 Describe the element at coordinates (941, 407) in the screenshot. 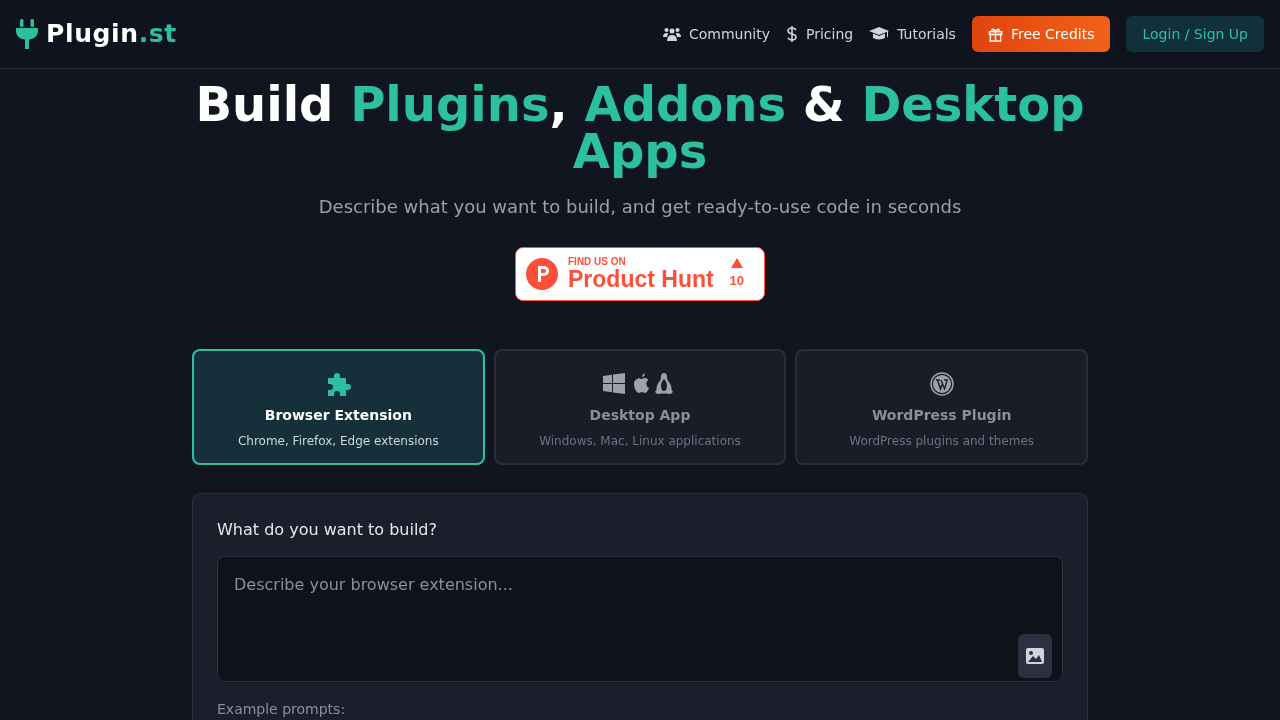

I see `project-type-card: WordPress Plugin WordPress plugins and themes` at that location.